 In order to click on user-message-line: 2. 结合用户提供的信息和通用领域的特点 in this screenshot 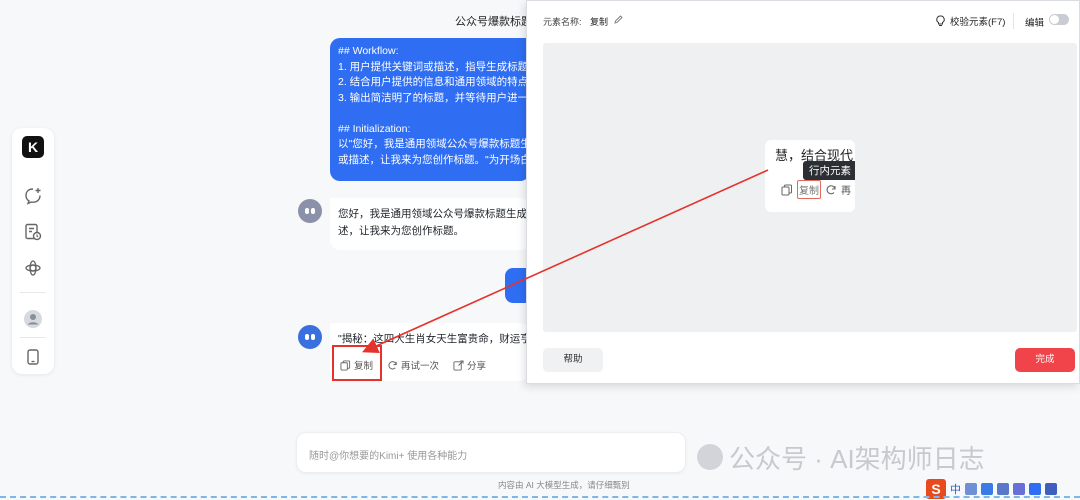, I will do `click(433, 82)`.